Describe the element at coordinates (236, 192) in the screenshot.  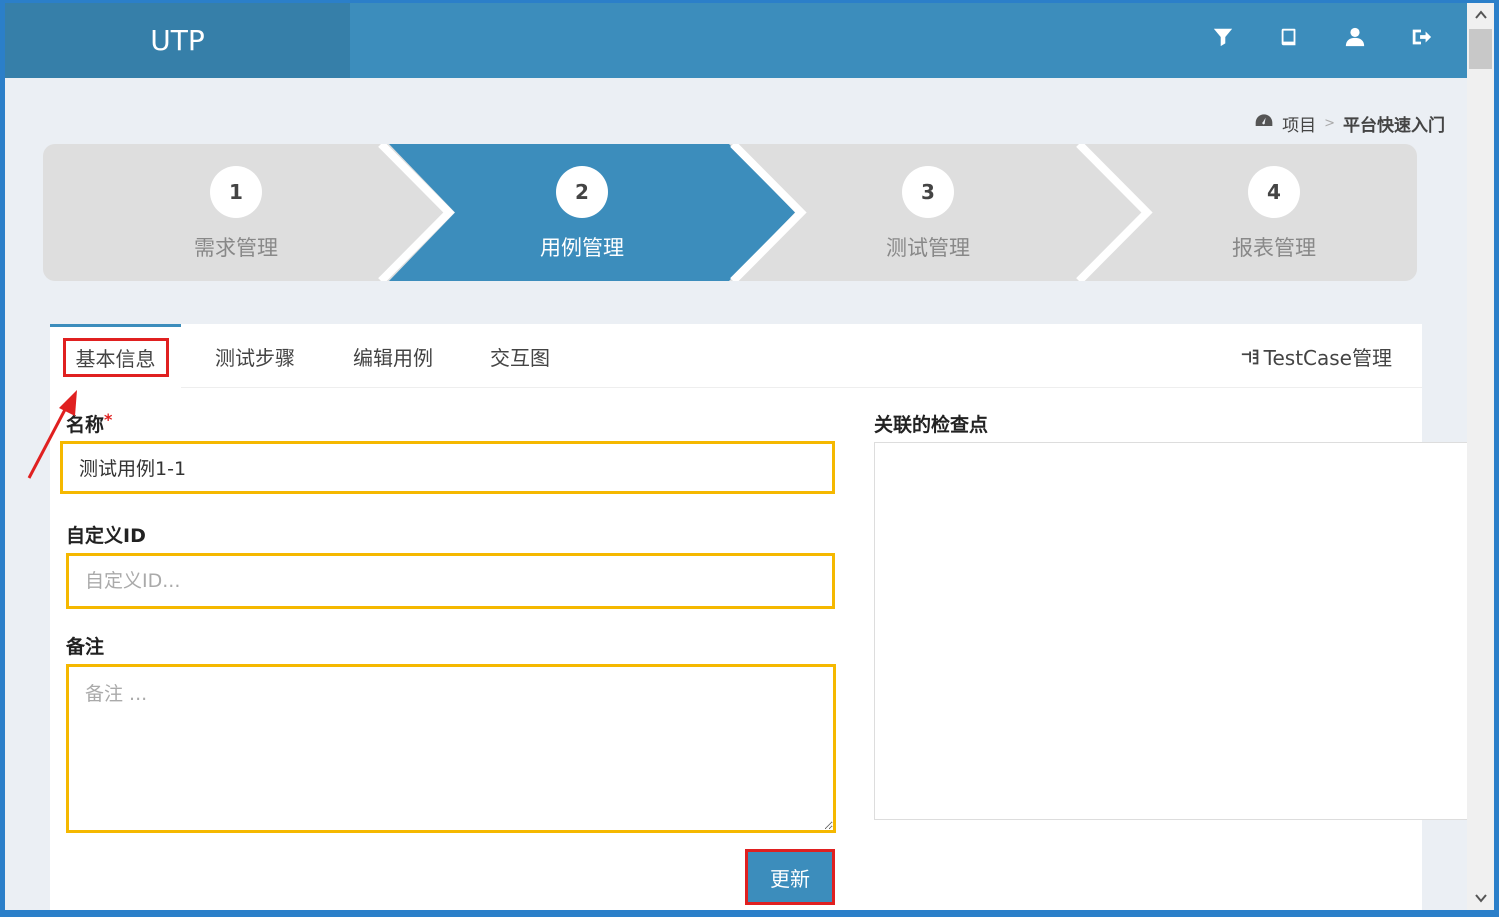
I see `step-number: 1` at that location.